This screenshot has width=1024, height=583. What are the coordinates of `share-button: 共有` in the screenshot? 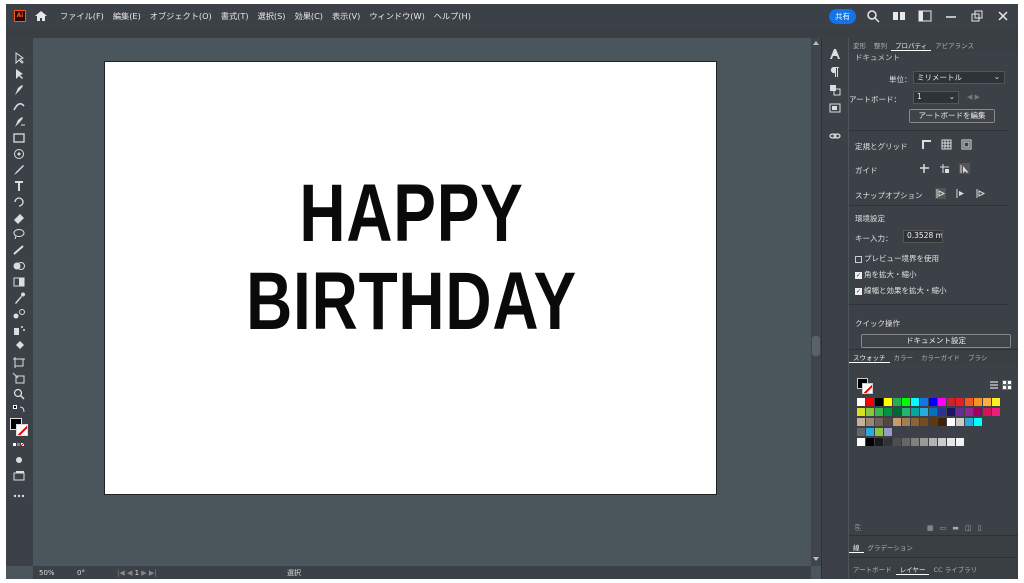 It's located at (842, 16).